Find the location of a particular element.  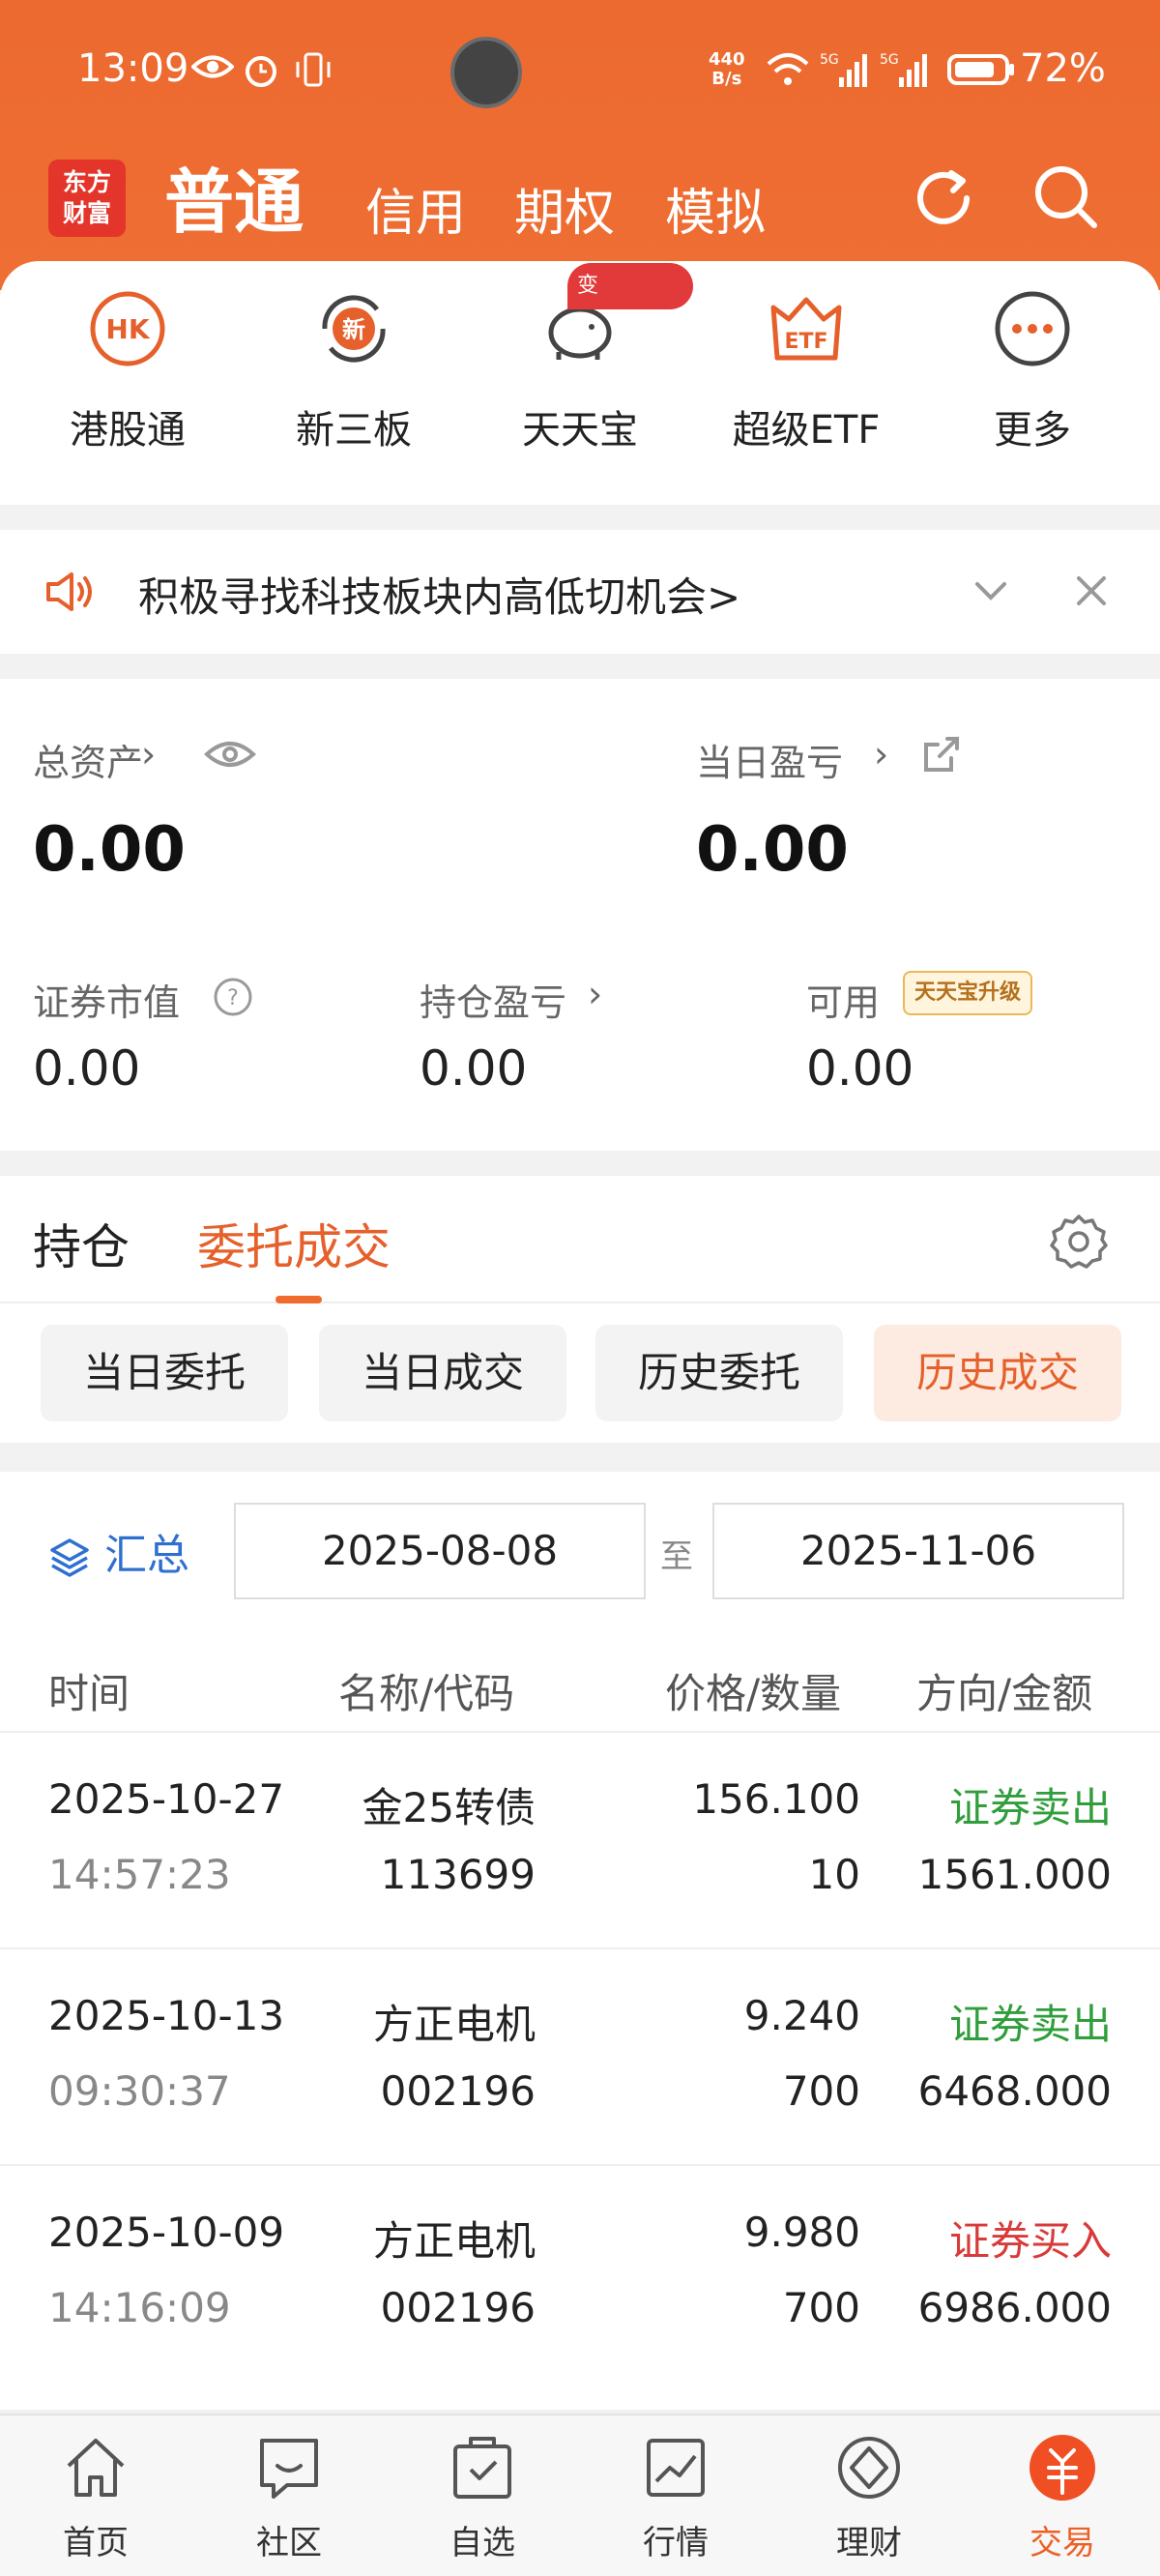

chevron-down-icon is located at coordinates (991, 590).